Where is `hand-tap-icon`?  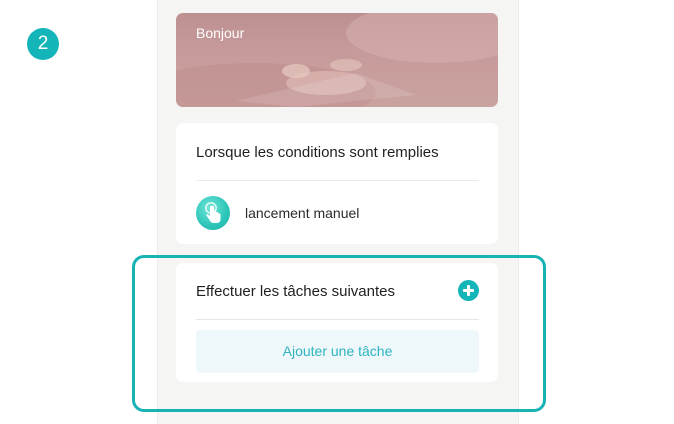
hand-tap-icon is located at coordinates (213, 213).